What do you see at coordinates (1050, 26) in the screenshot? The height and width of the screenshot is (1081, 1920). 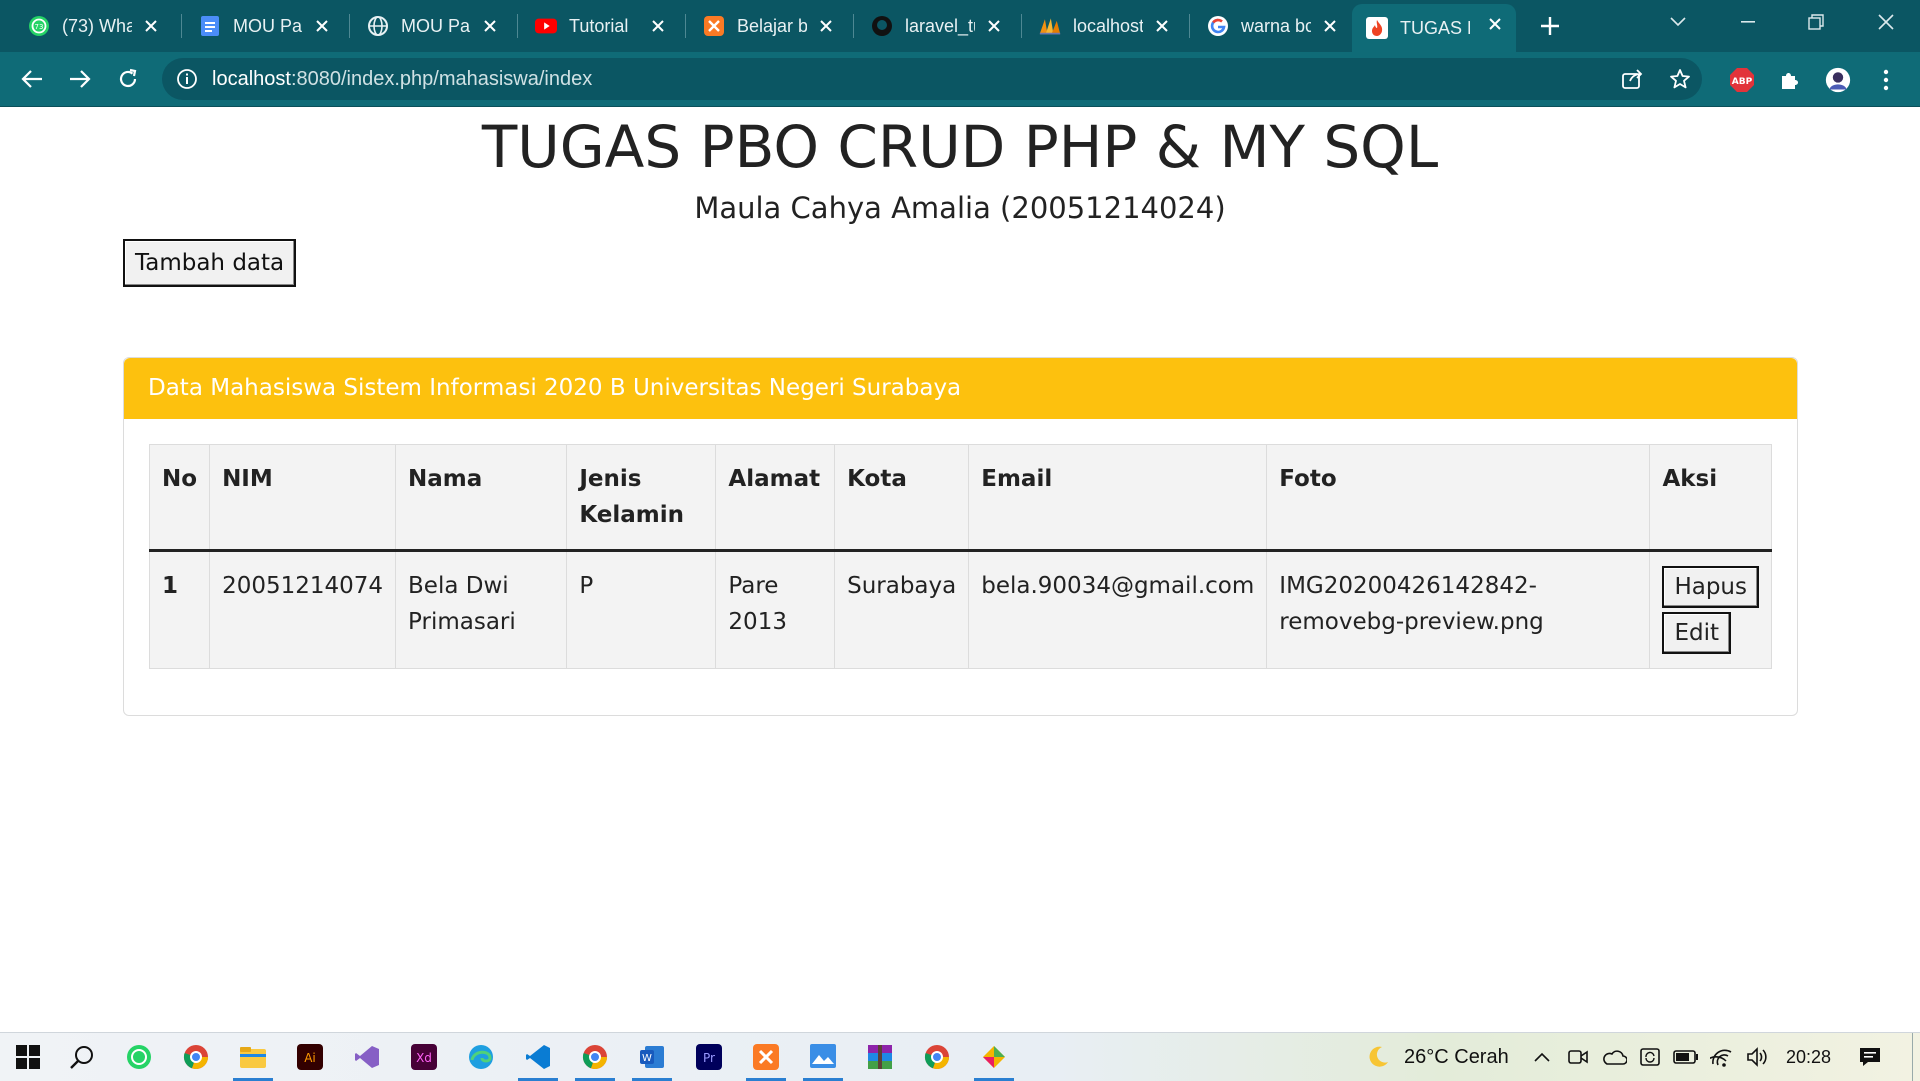 I see `phpmyadmin-icon` at bounding box center [1050, 26].